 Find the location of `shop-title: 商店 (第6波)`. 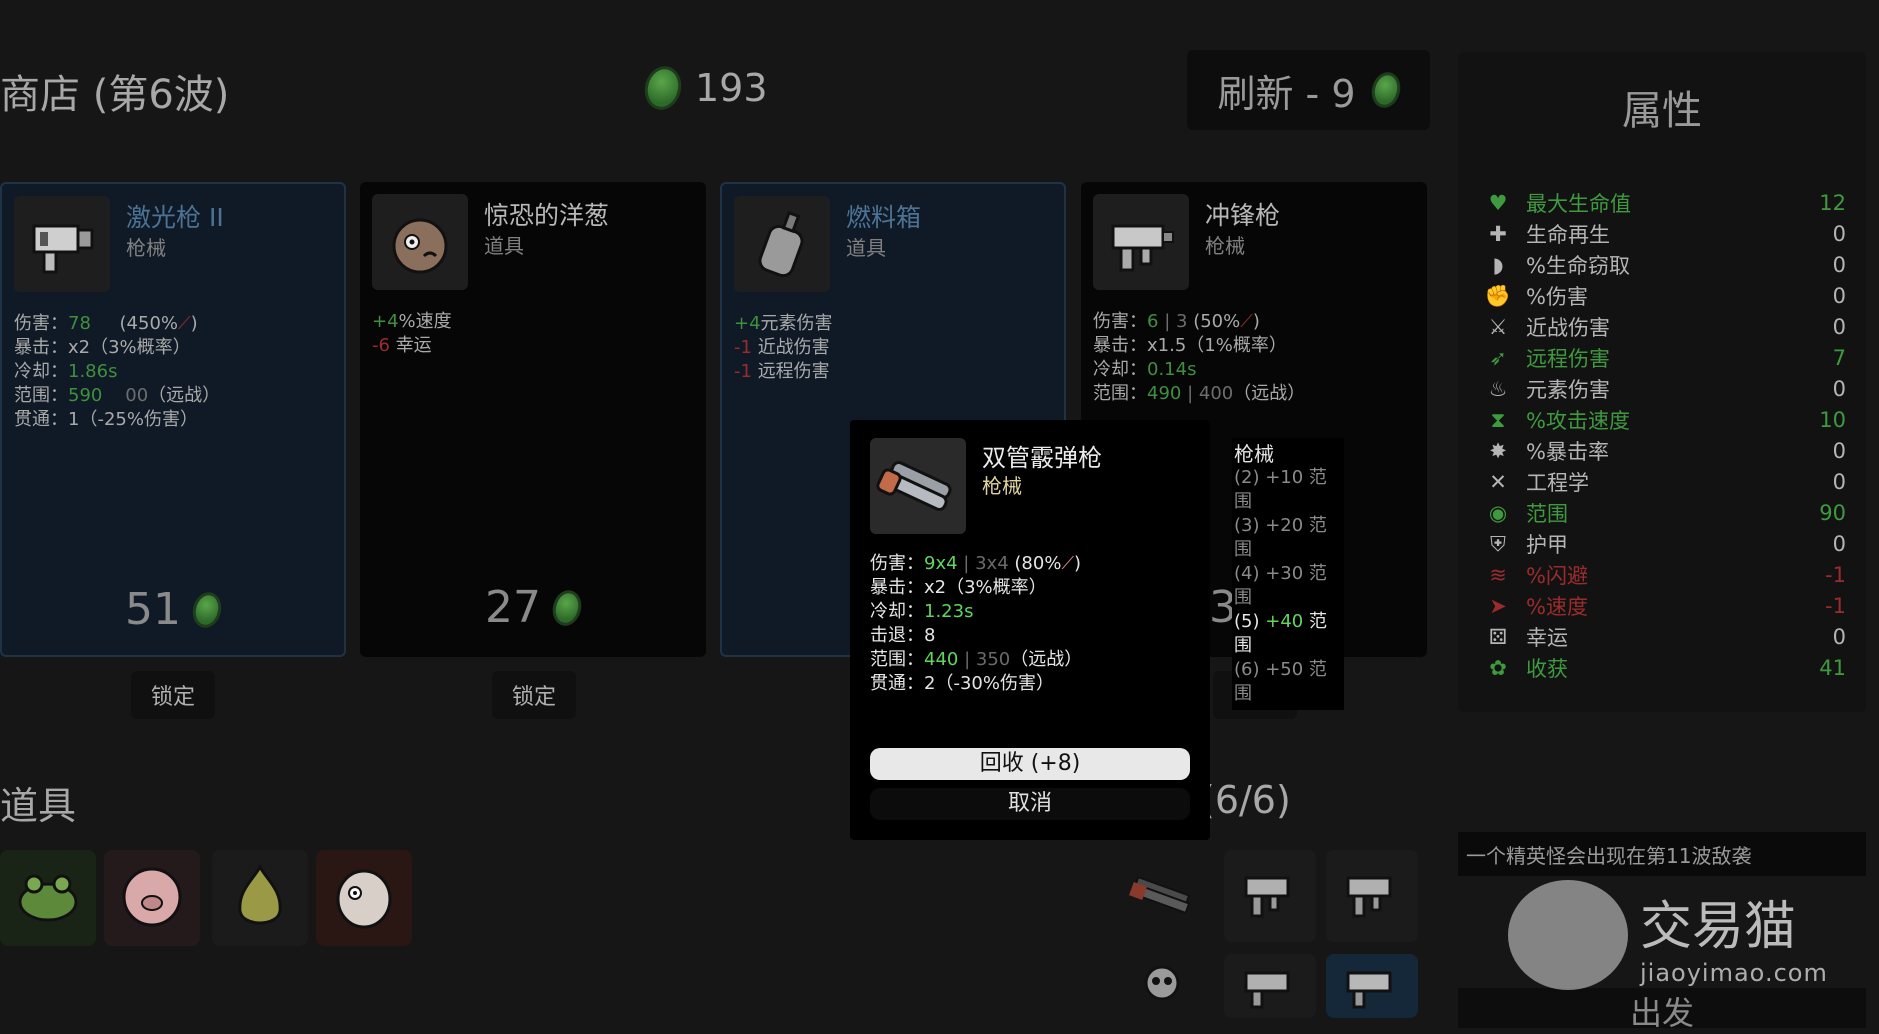

shop-title: 商店 (第6波) is located at coordinates (115, 95).